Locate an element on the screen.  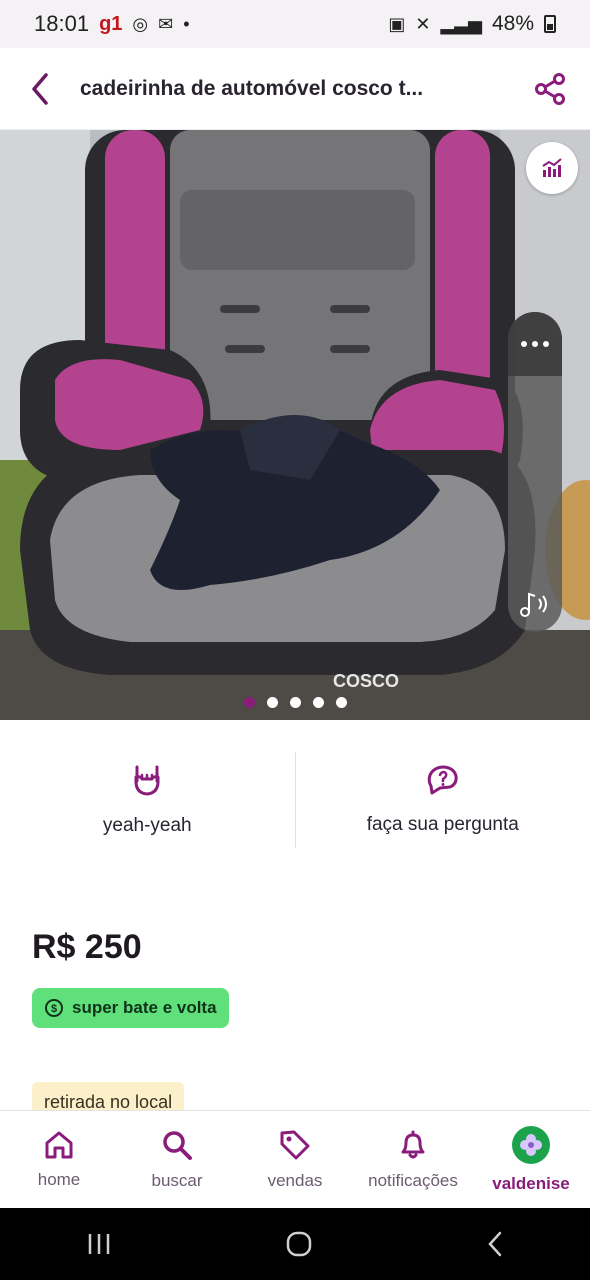
nav-home: home is located at coordinates (59, 1159).